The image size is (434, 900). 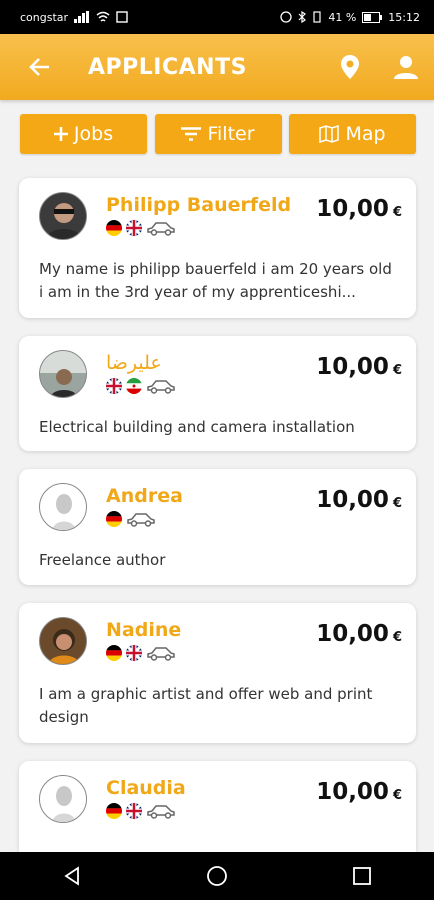 What do you see at coordinates (362, 876) in the screenshot?
I see `nav-recents-icon` at bounding box center [362, 876].